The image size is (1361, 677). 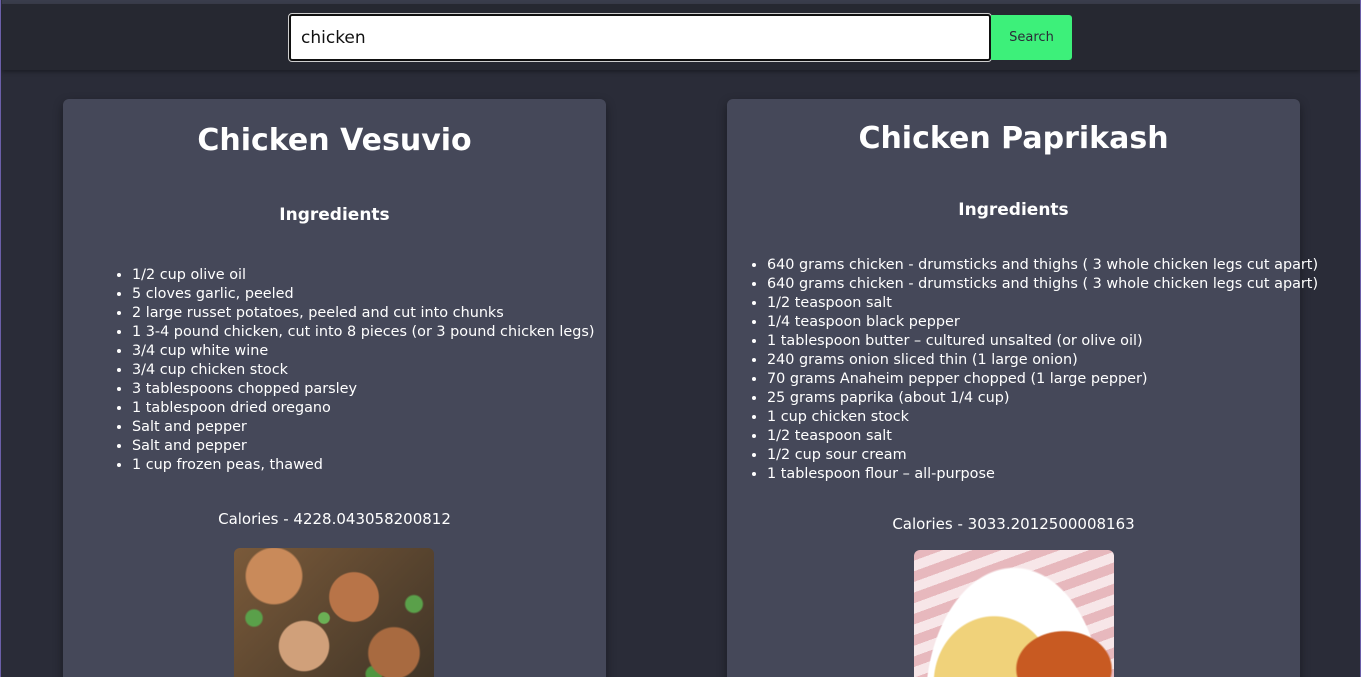 I want to click on ingredient-item: 1 cup chicken stock, so click(x=1042, y=417).